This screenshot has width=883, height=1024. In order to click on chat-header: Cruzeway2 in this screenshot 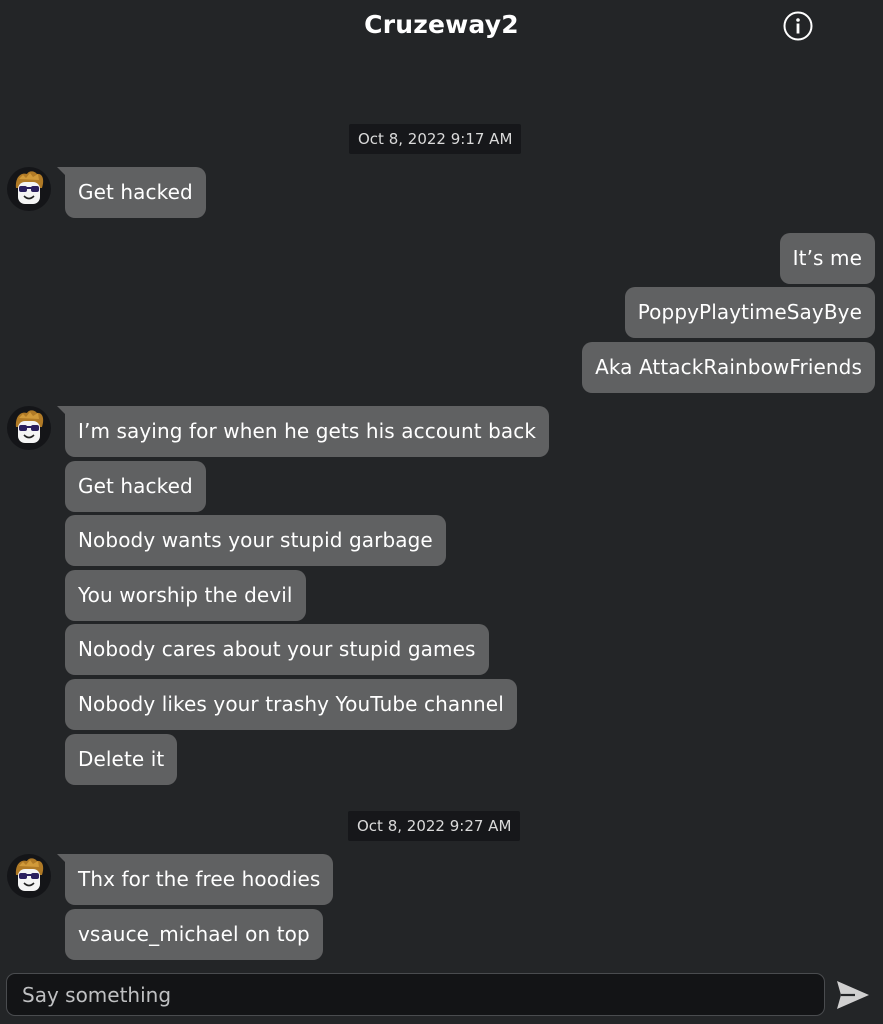, I will do `click(441, 28)`.